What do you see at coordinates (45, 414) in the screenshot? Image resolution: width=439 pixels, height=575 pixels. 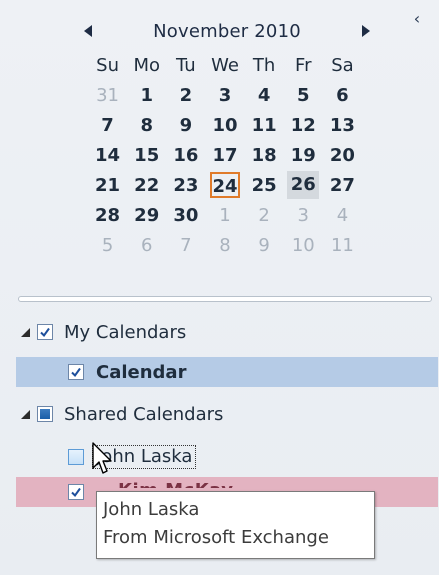 I see `shared-calendars-checkbox` at bounding box center [45, 414].